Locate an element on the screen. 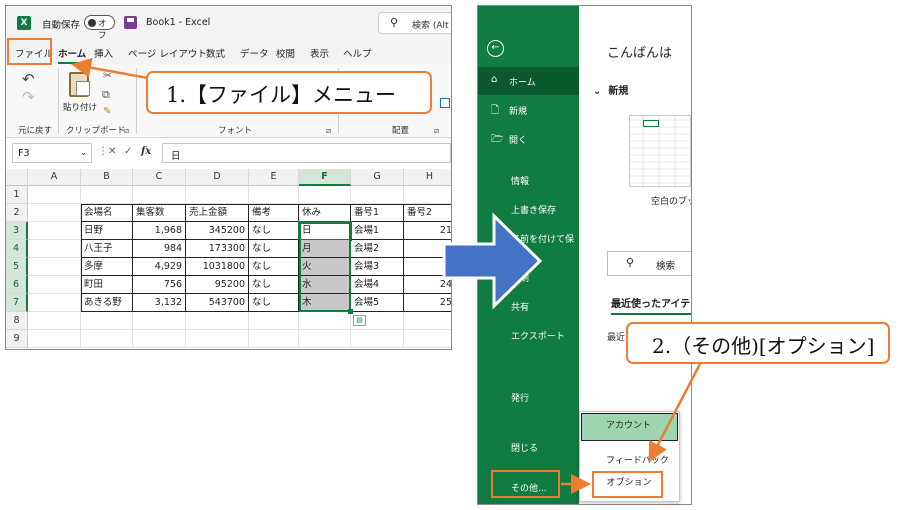 The height and width of the screenshot is (510, 916). table-cell: 町田 is located at coordinates (107, 285).